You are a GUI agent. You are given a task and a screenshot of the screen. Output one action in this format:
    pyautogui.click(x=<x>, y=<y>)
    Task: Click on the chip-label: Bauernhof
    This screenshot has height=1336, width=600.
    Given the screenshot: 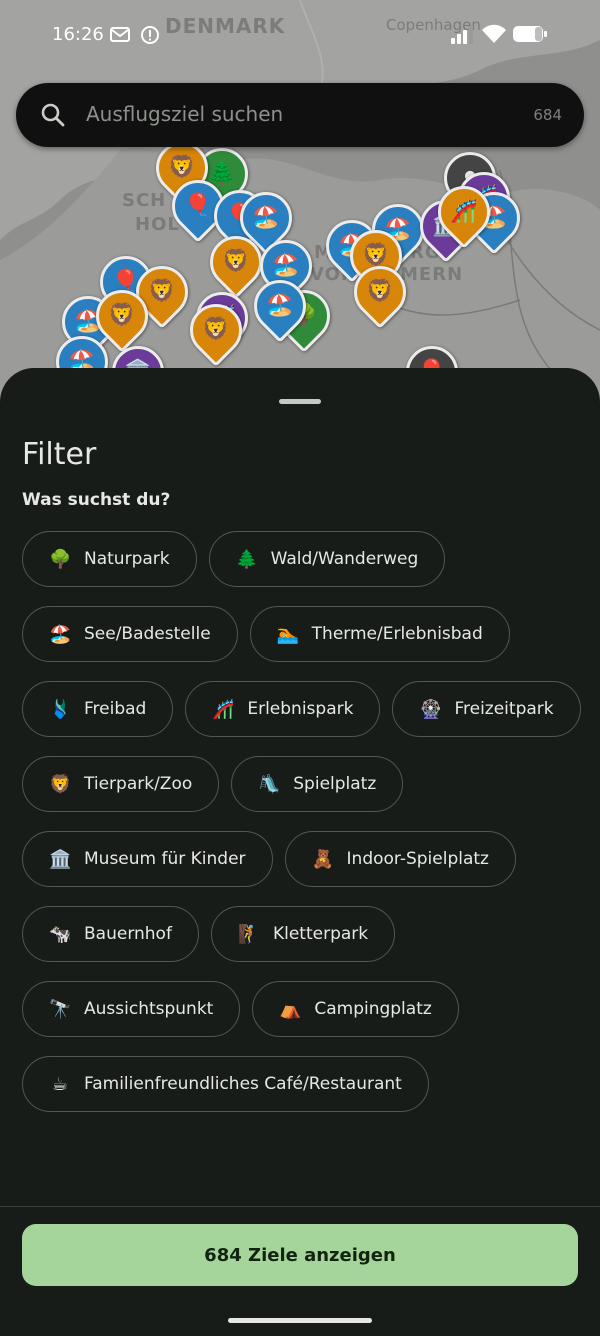 What is the action you would take?
    pyautogui.click(x=128, y=934)
    